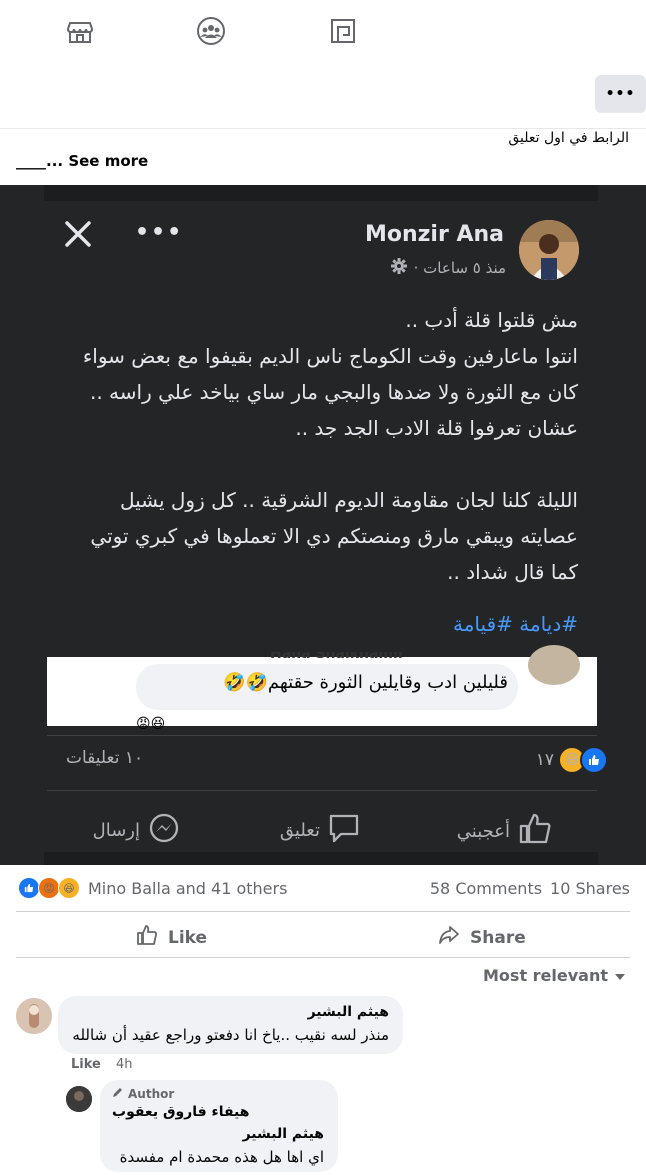 The image size is (646, 1175). I want to click on see-more-link: ____... See more, so click(82, 161).